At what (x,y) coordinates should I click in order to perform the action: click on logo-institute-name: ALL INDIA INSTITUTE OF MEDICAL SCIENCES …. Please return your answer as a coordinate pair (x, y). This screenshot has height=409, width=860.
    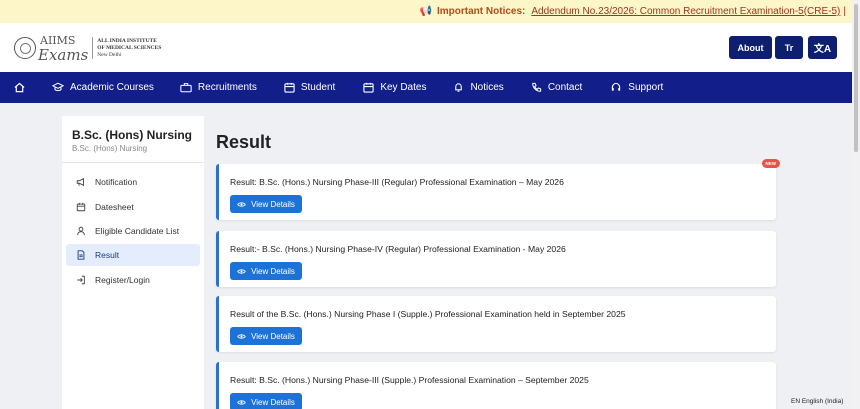
    Looking at the image, I should click on (129, 47).